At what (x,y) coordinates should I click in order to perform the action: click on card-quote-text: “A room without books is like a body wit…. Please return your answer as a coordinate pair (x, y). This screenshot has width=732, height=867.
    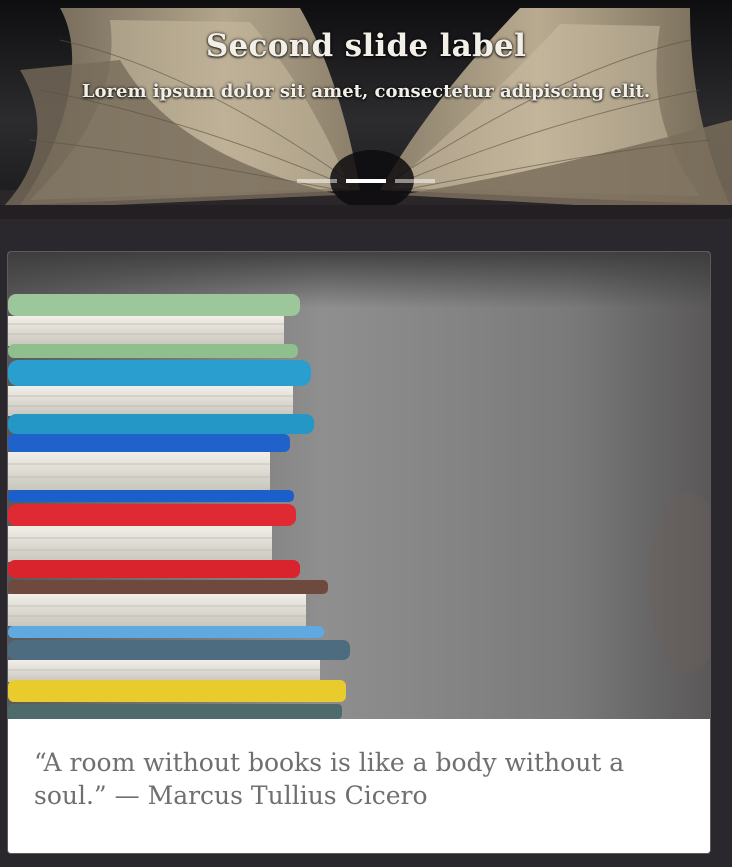
    Looking at the image, I should click on (329, 779).